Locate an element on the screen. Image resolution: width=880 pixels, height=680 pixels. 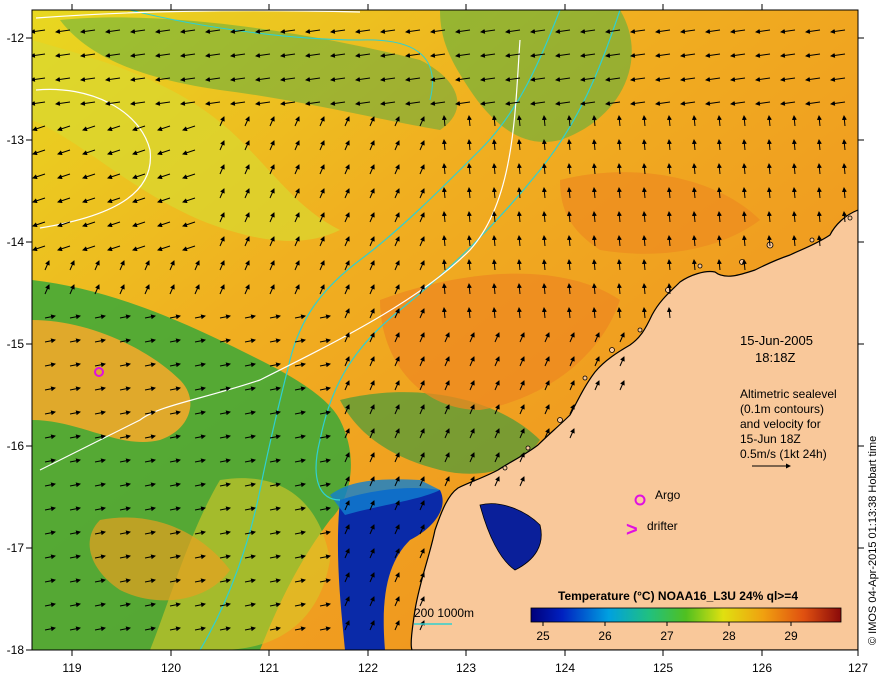
colorbar-tick-label: 29 is located at coordinates (791, 636).